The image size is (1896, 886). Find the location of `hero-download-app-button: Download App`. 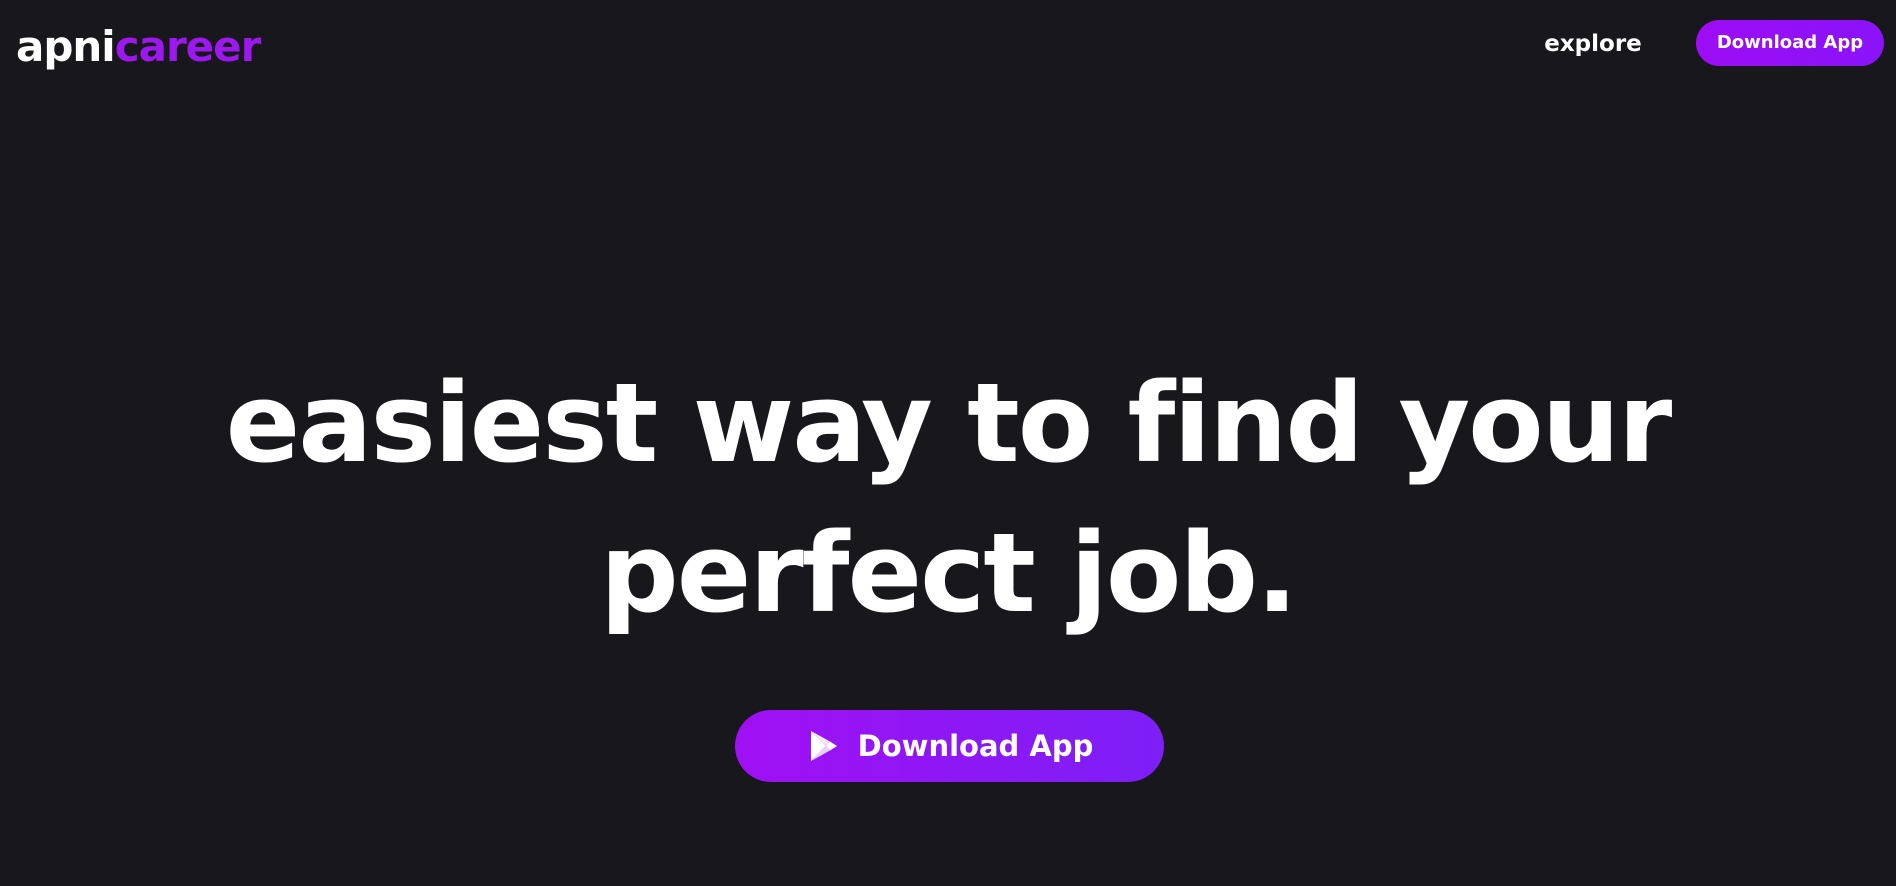

hero-download-app-button: Download App is located at coordinates (949, 746).